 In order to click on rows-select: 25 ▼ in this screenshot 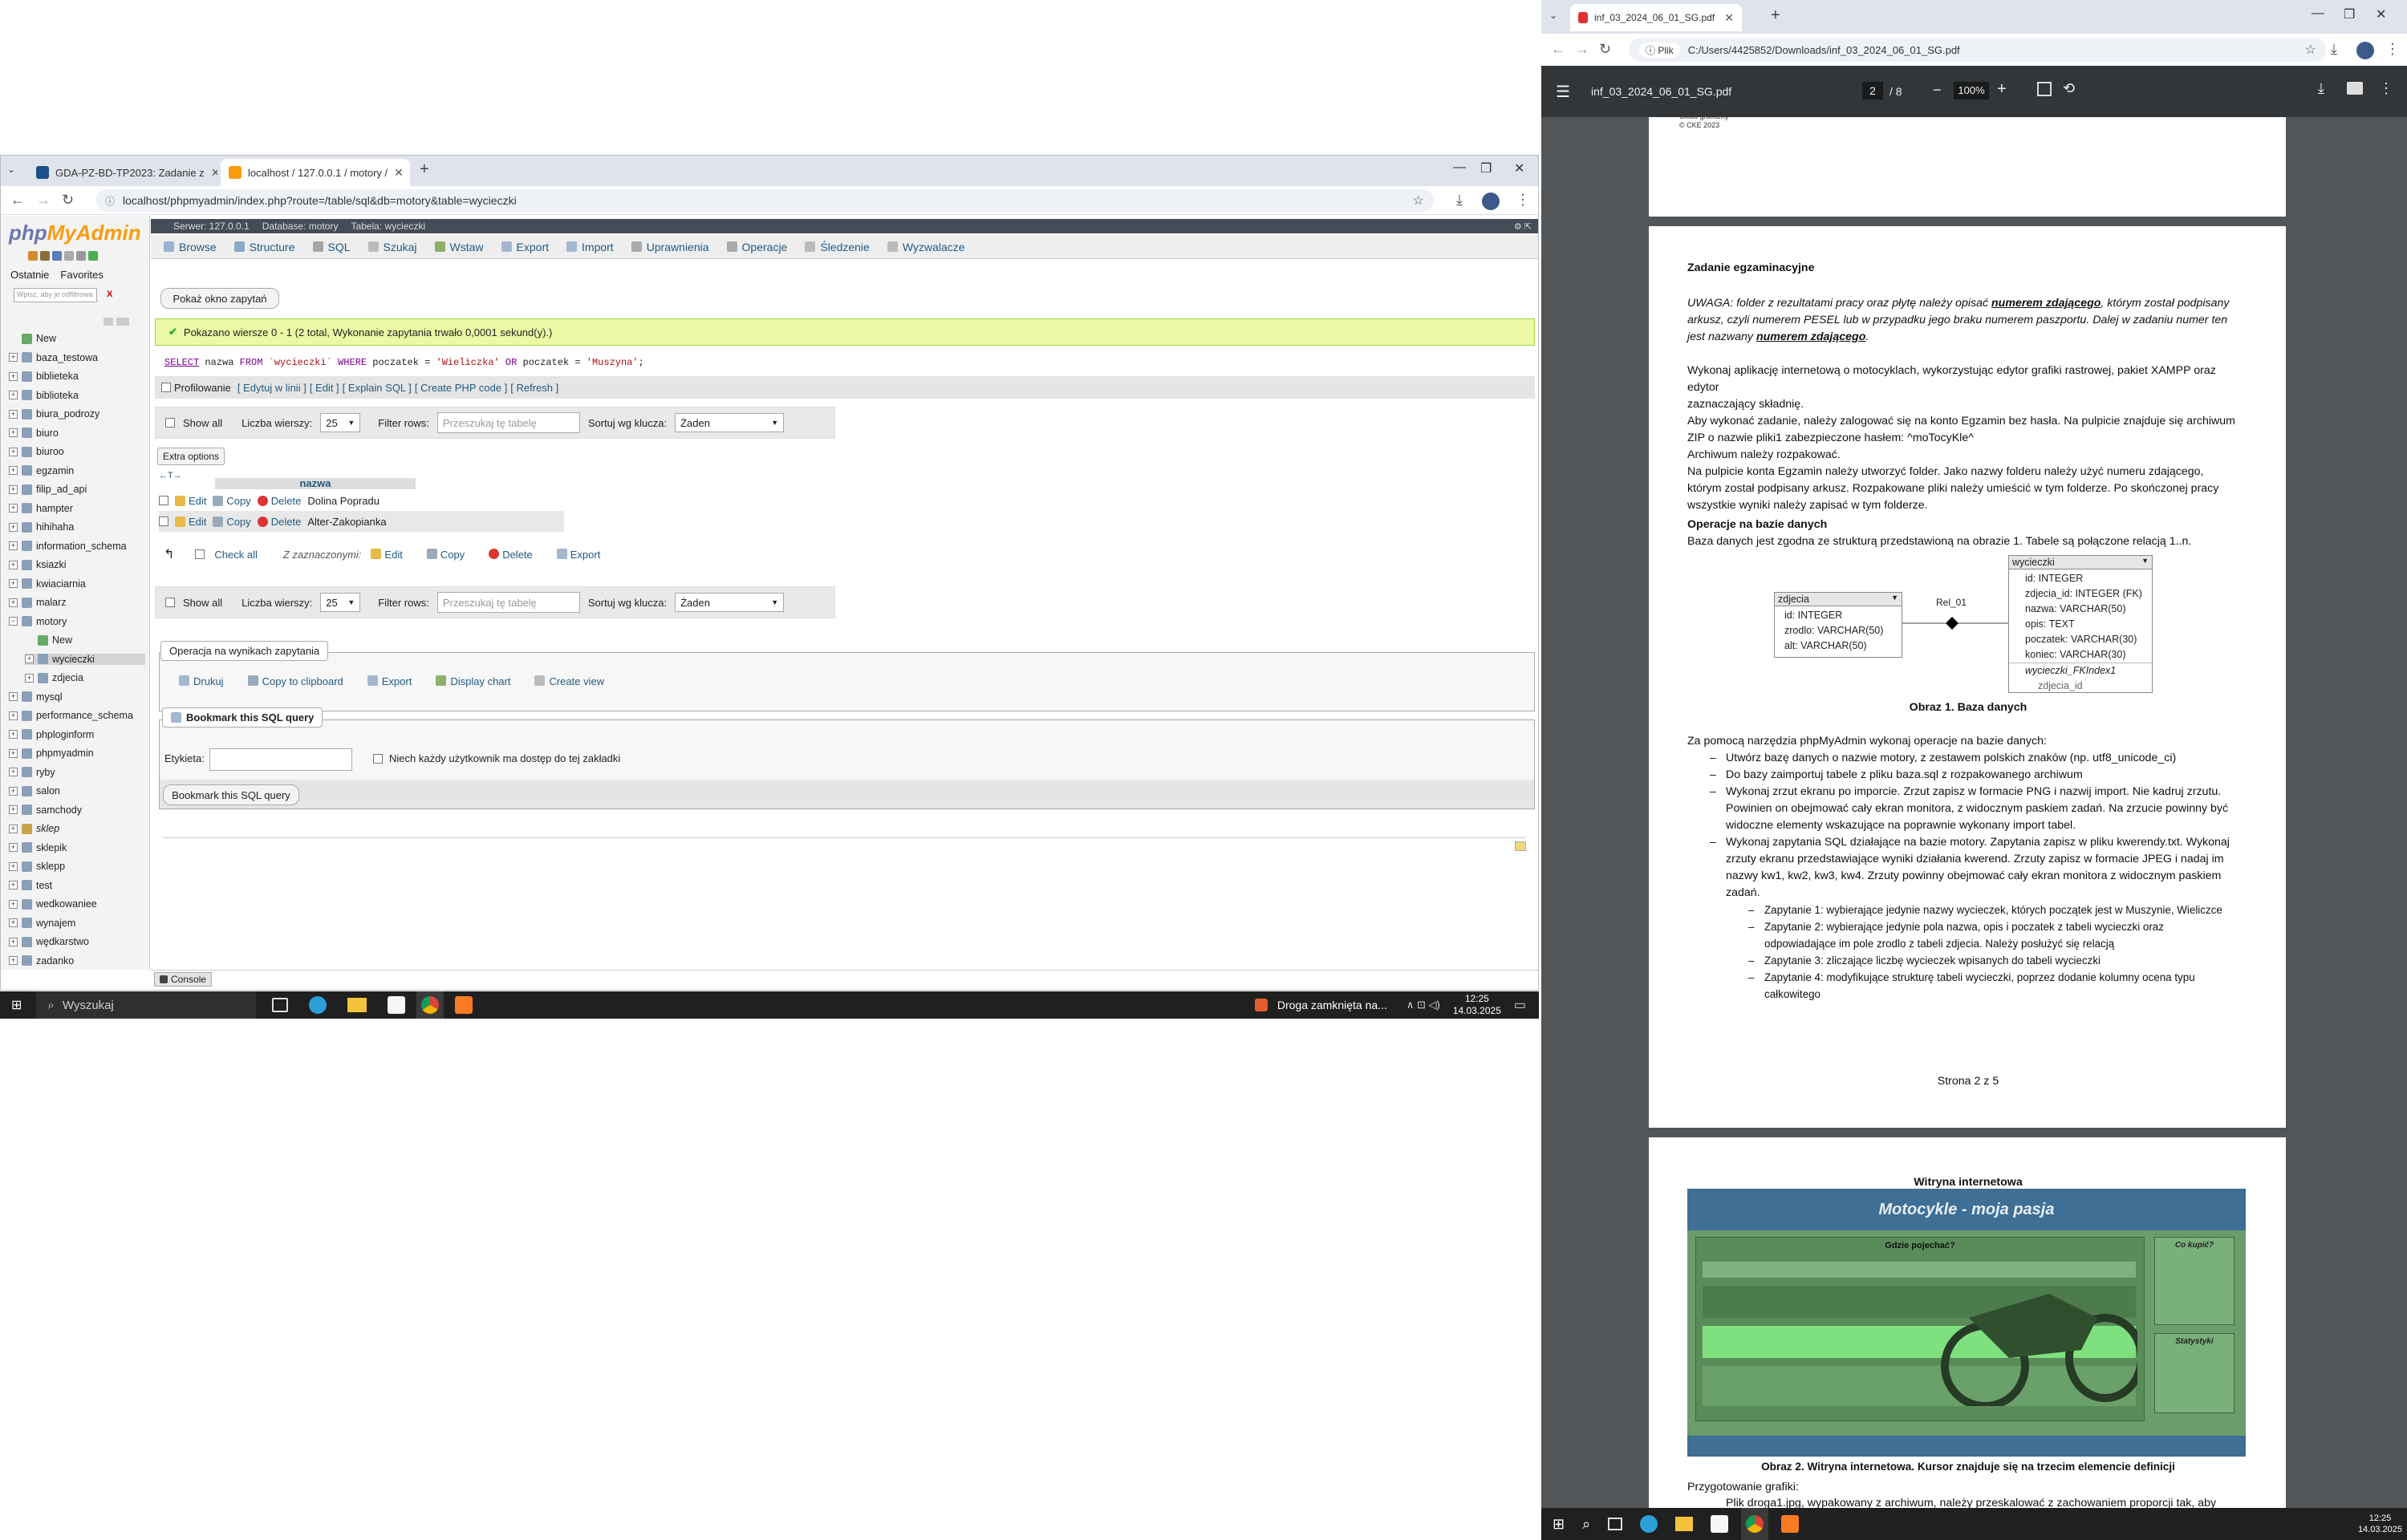, I will do `click(340, 602)`.